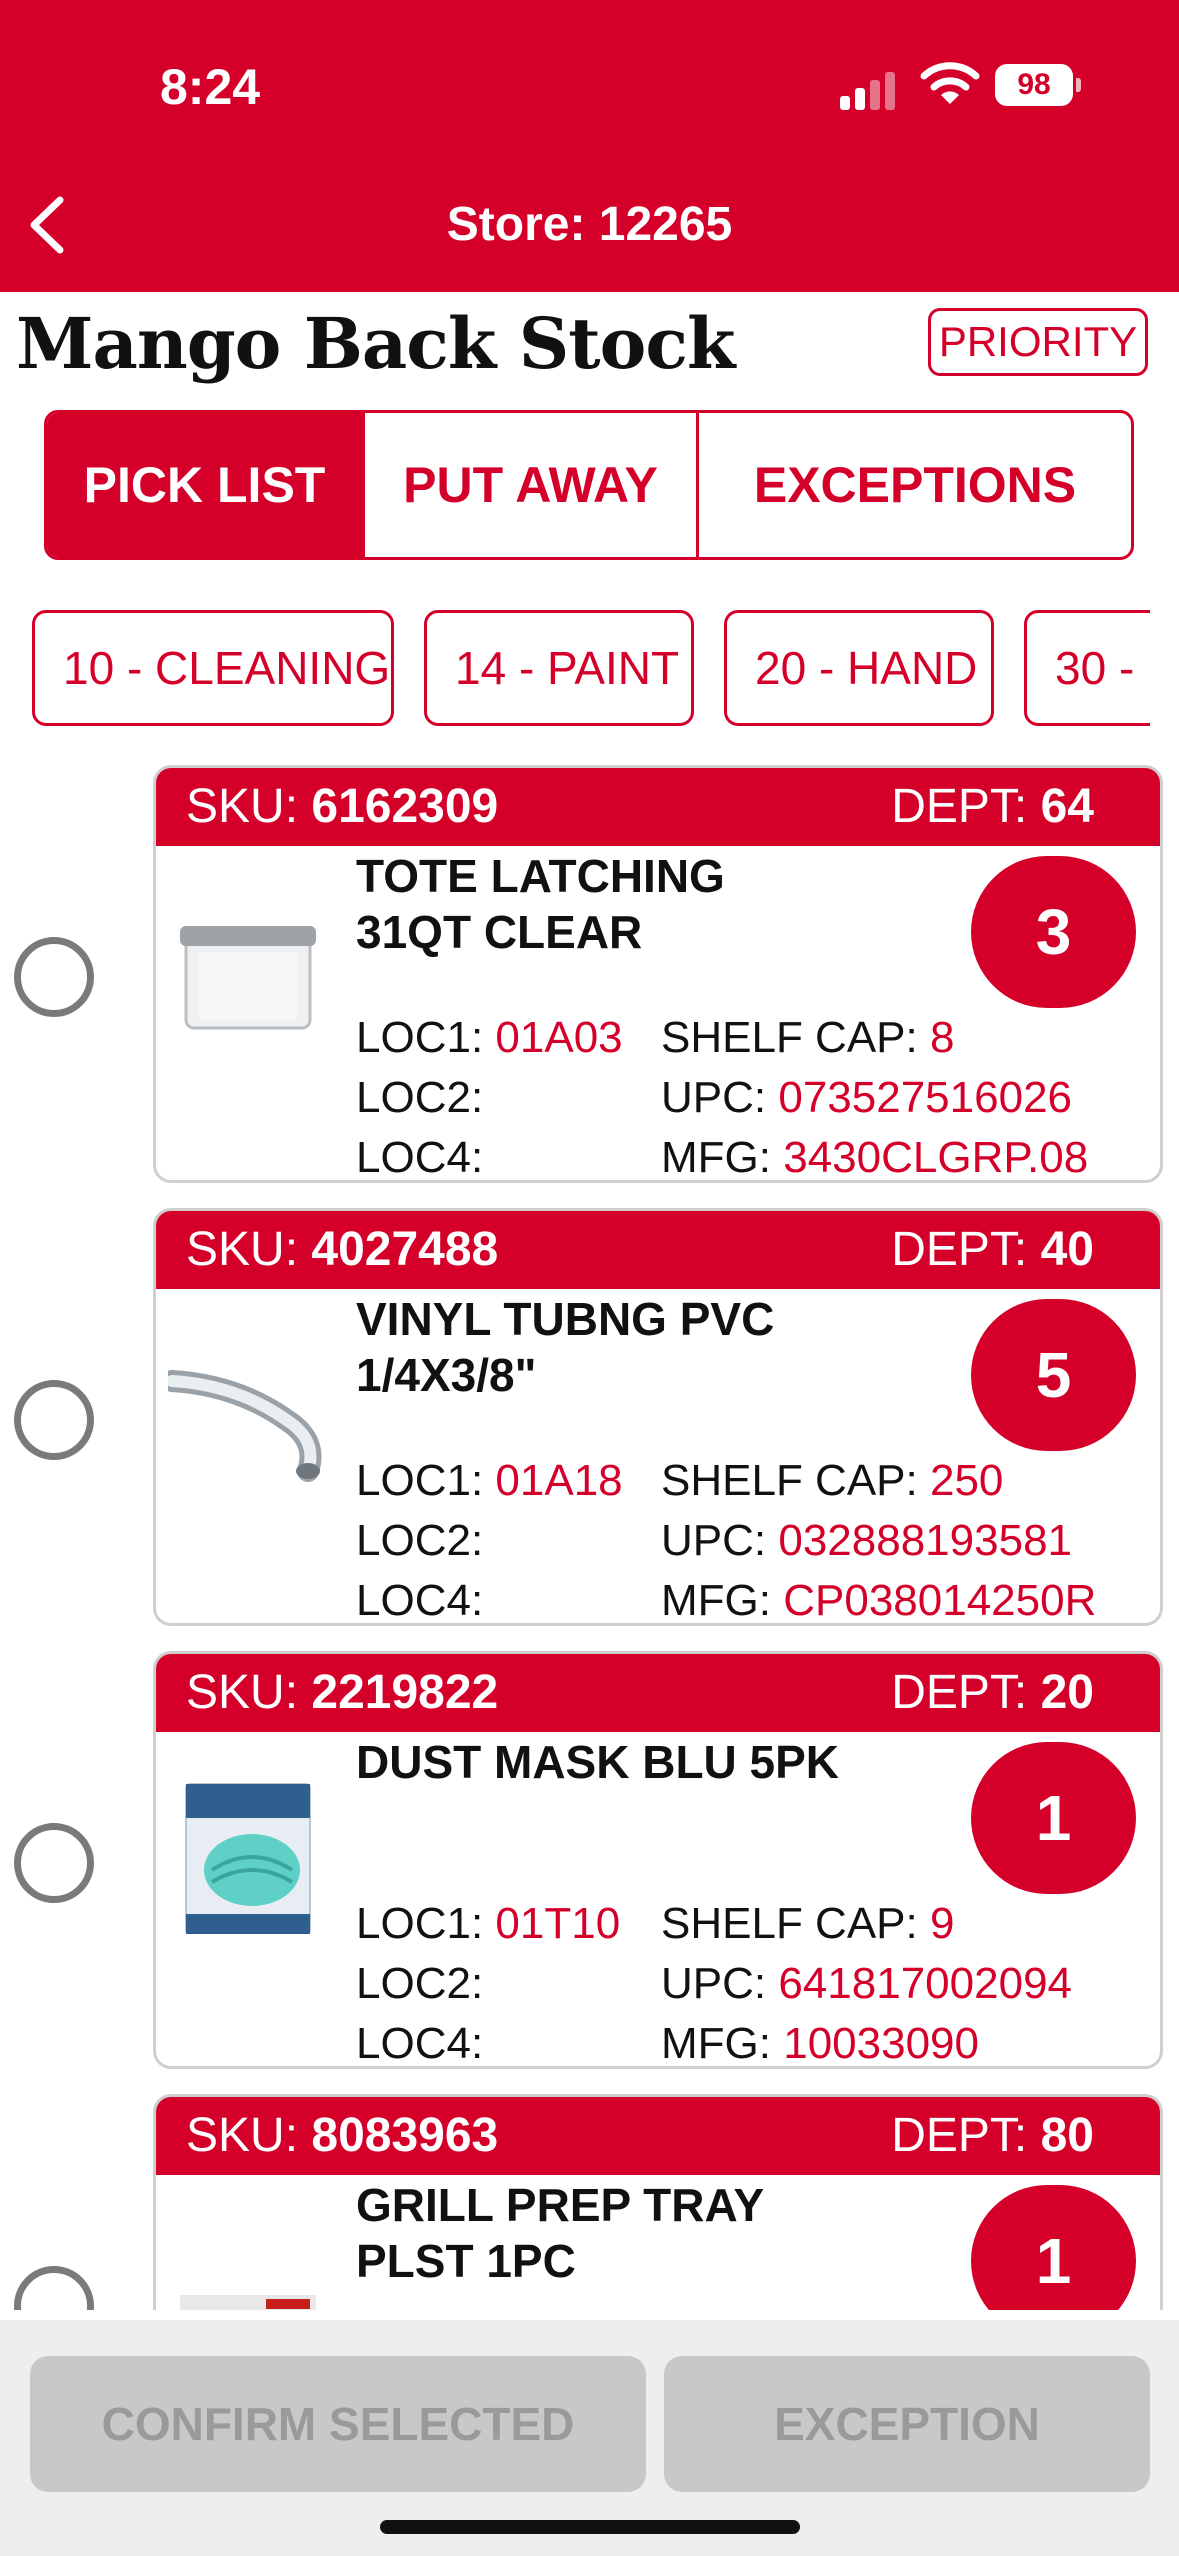  I want to click on cellular-signal-icon, so click(870, 90).